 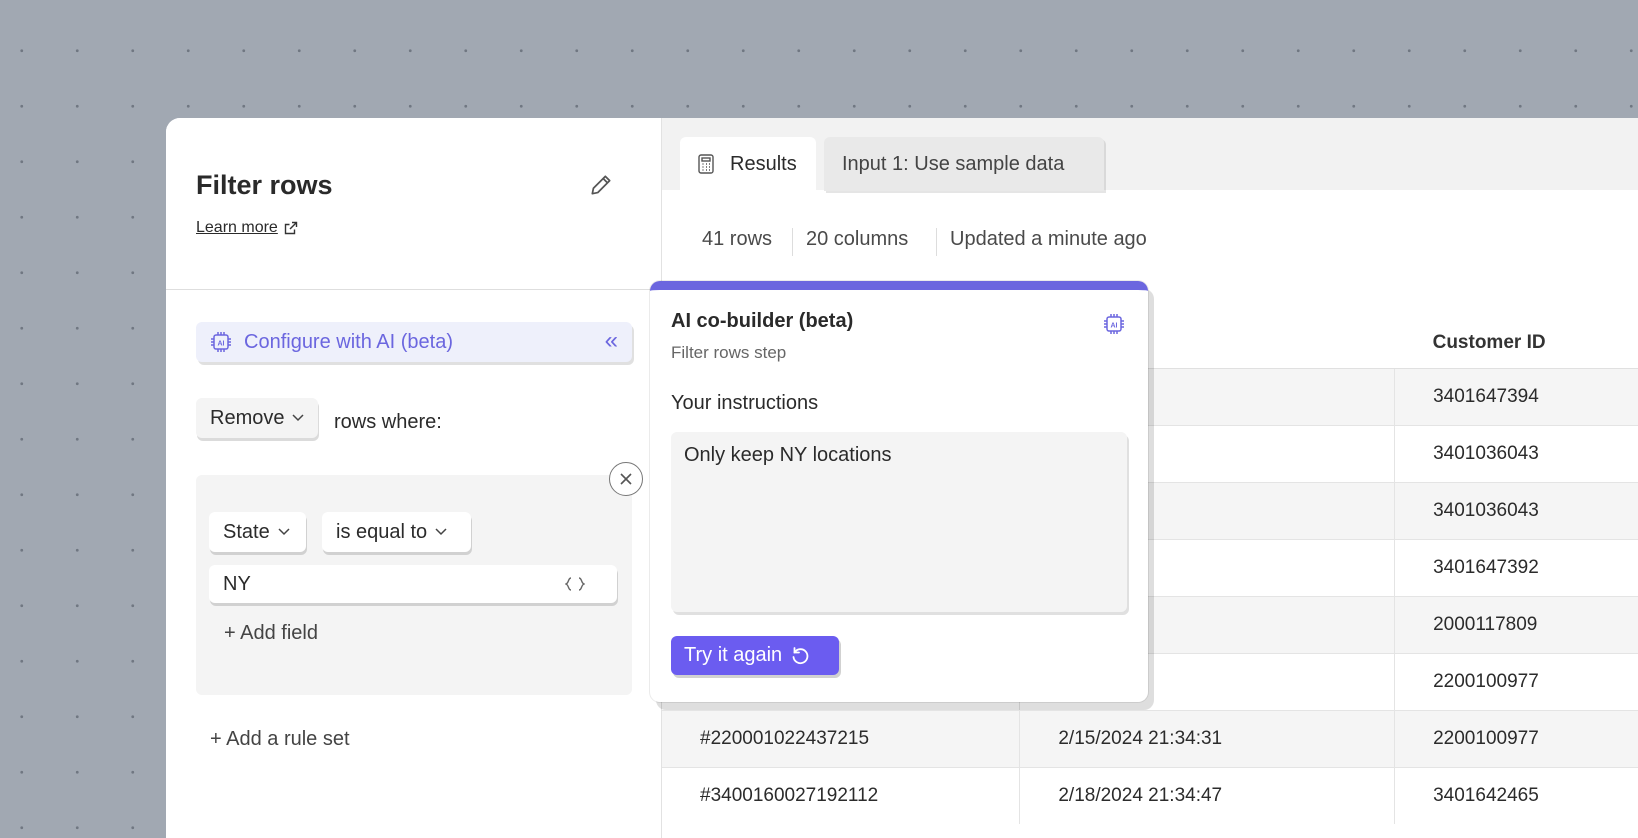 I want to click on try-again-label: Try it again, so click(x=733, y=655).